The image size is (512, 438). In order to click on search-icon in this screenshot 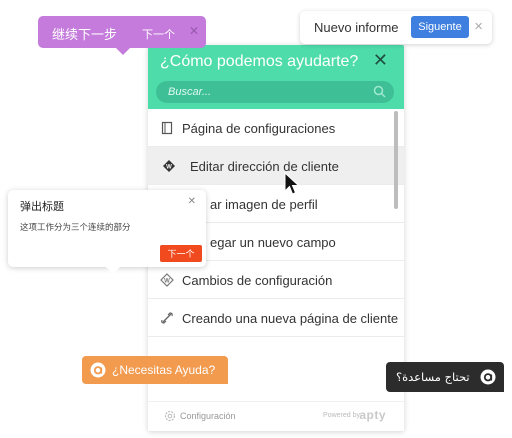, I will do `click(379, 91)`.